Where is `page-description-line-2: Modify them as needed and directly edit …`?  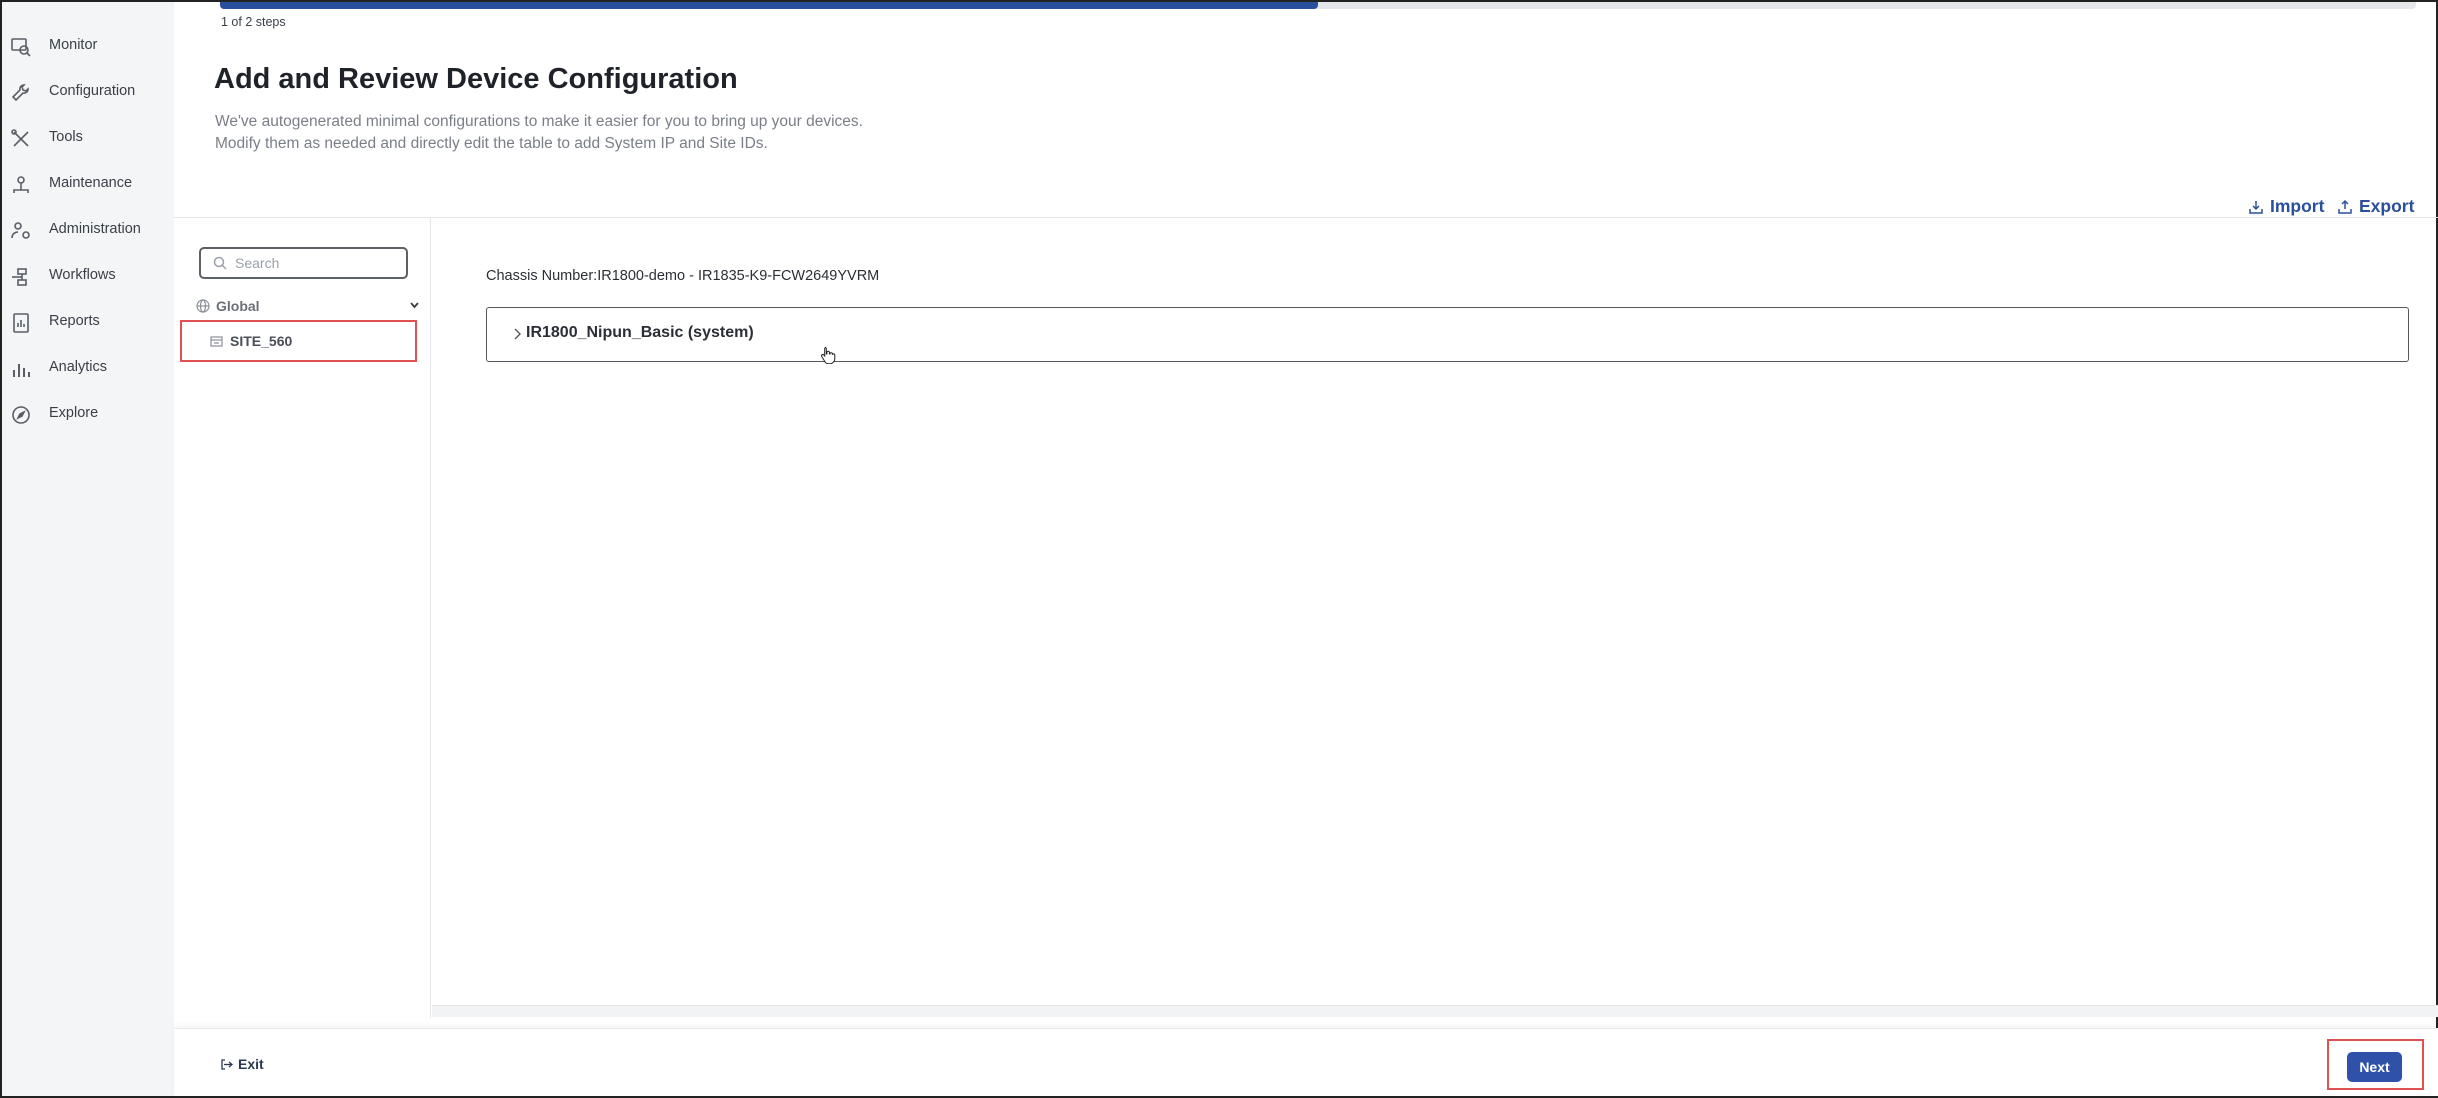
page-description-line-2: Modify them as needed and directly edit … is located at coordinates (491, 143).